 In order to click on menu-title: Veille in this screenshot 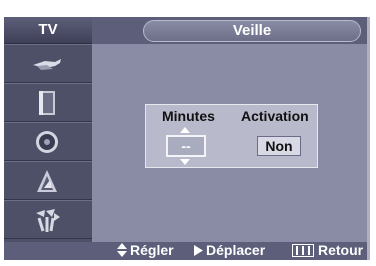, I will do `click(252, 31)`.